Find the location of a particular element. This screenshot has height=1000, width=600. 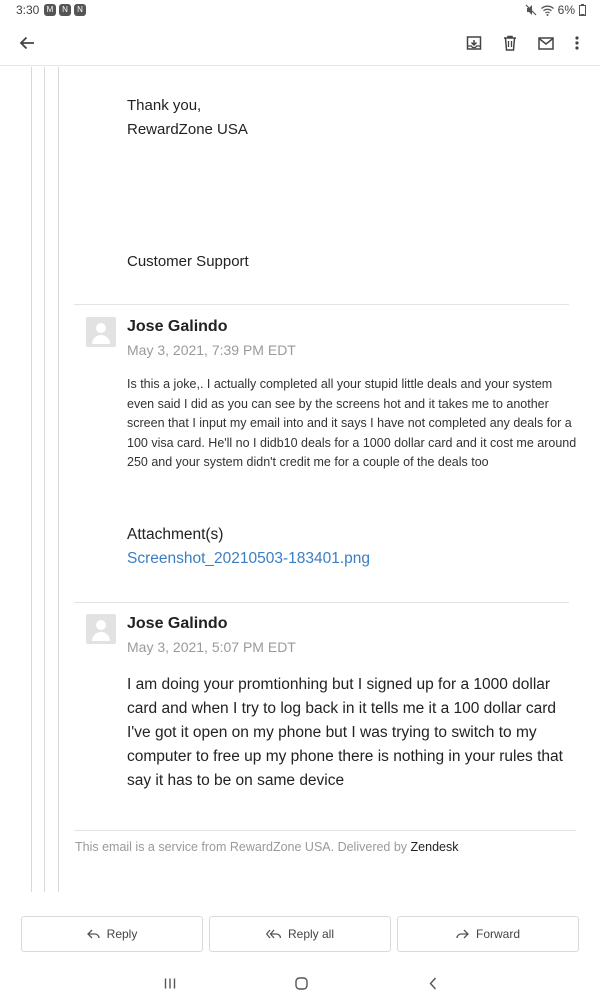

home-button is located at coordinates (301, 983).